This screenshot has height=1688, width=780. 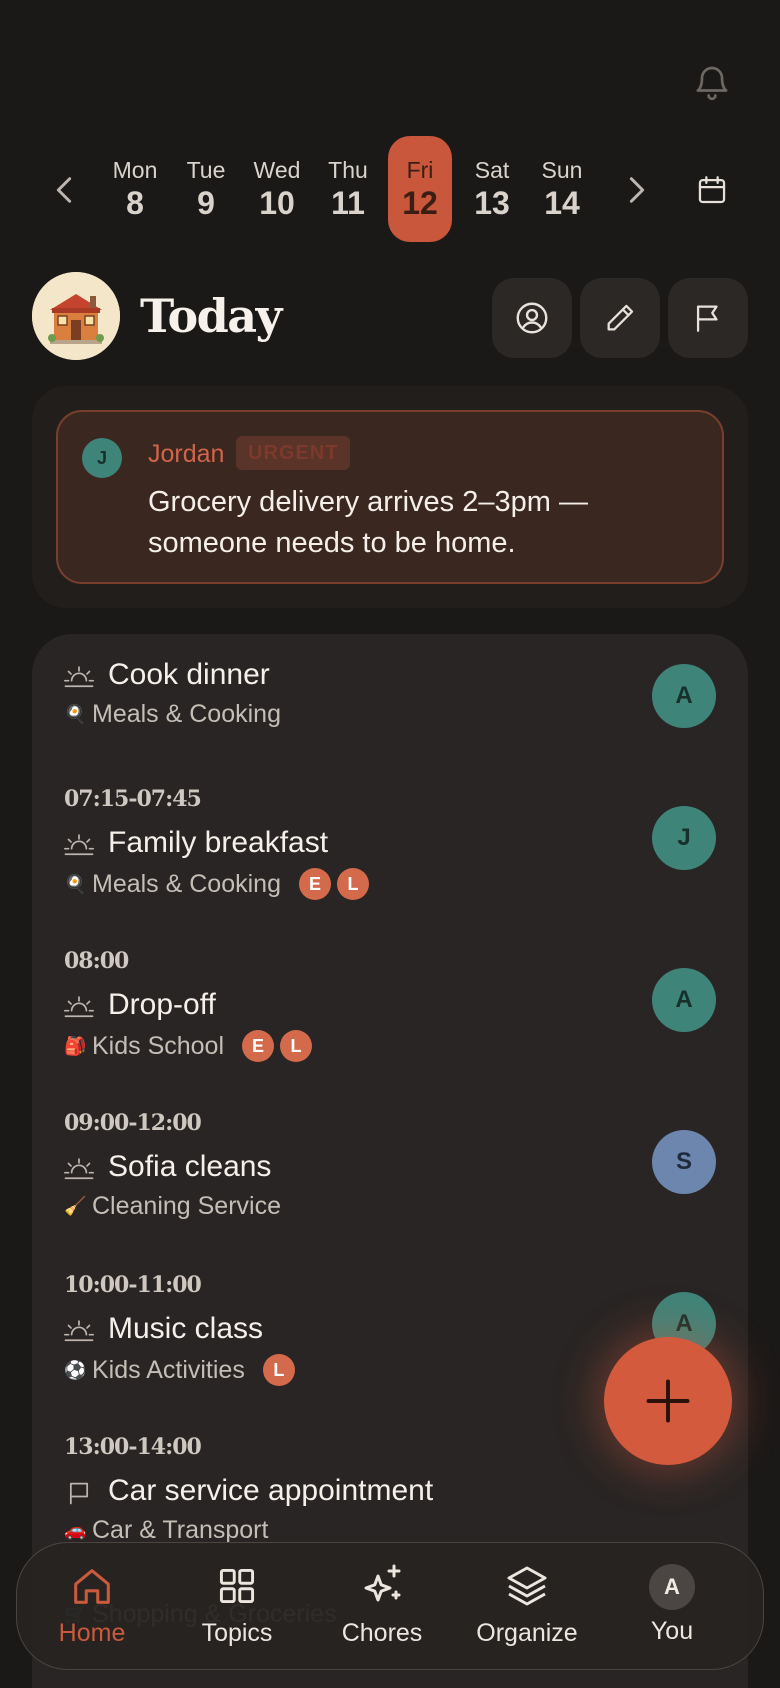 I want to click on category-icon: 🍳, so click(x=75, y=883).